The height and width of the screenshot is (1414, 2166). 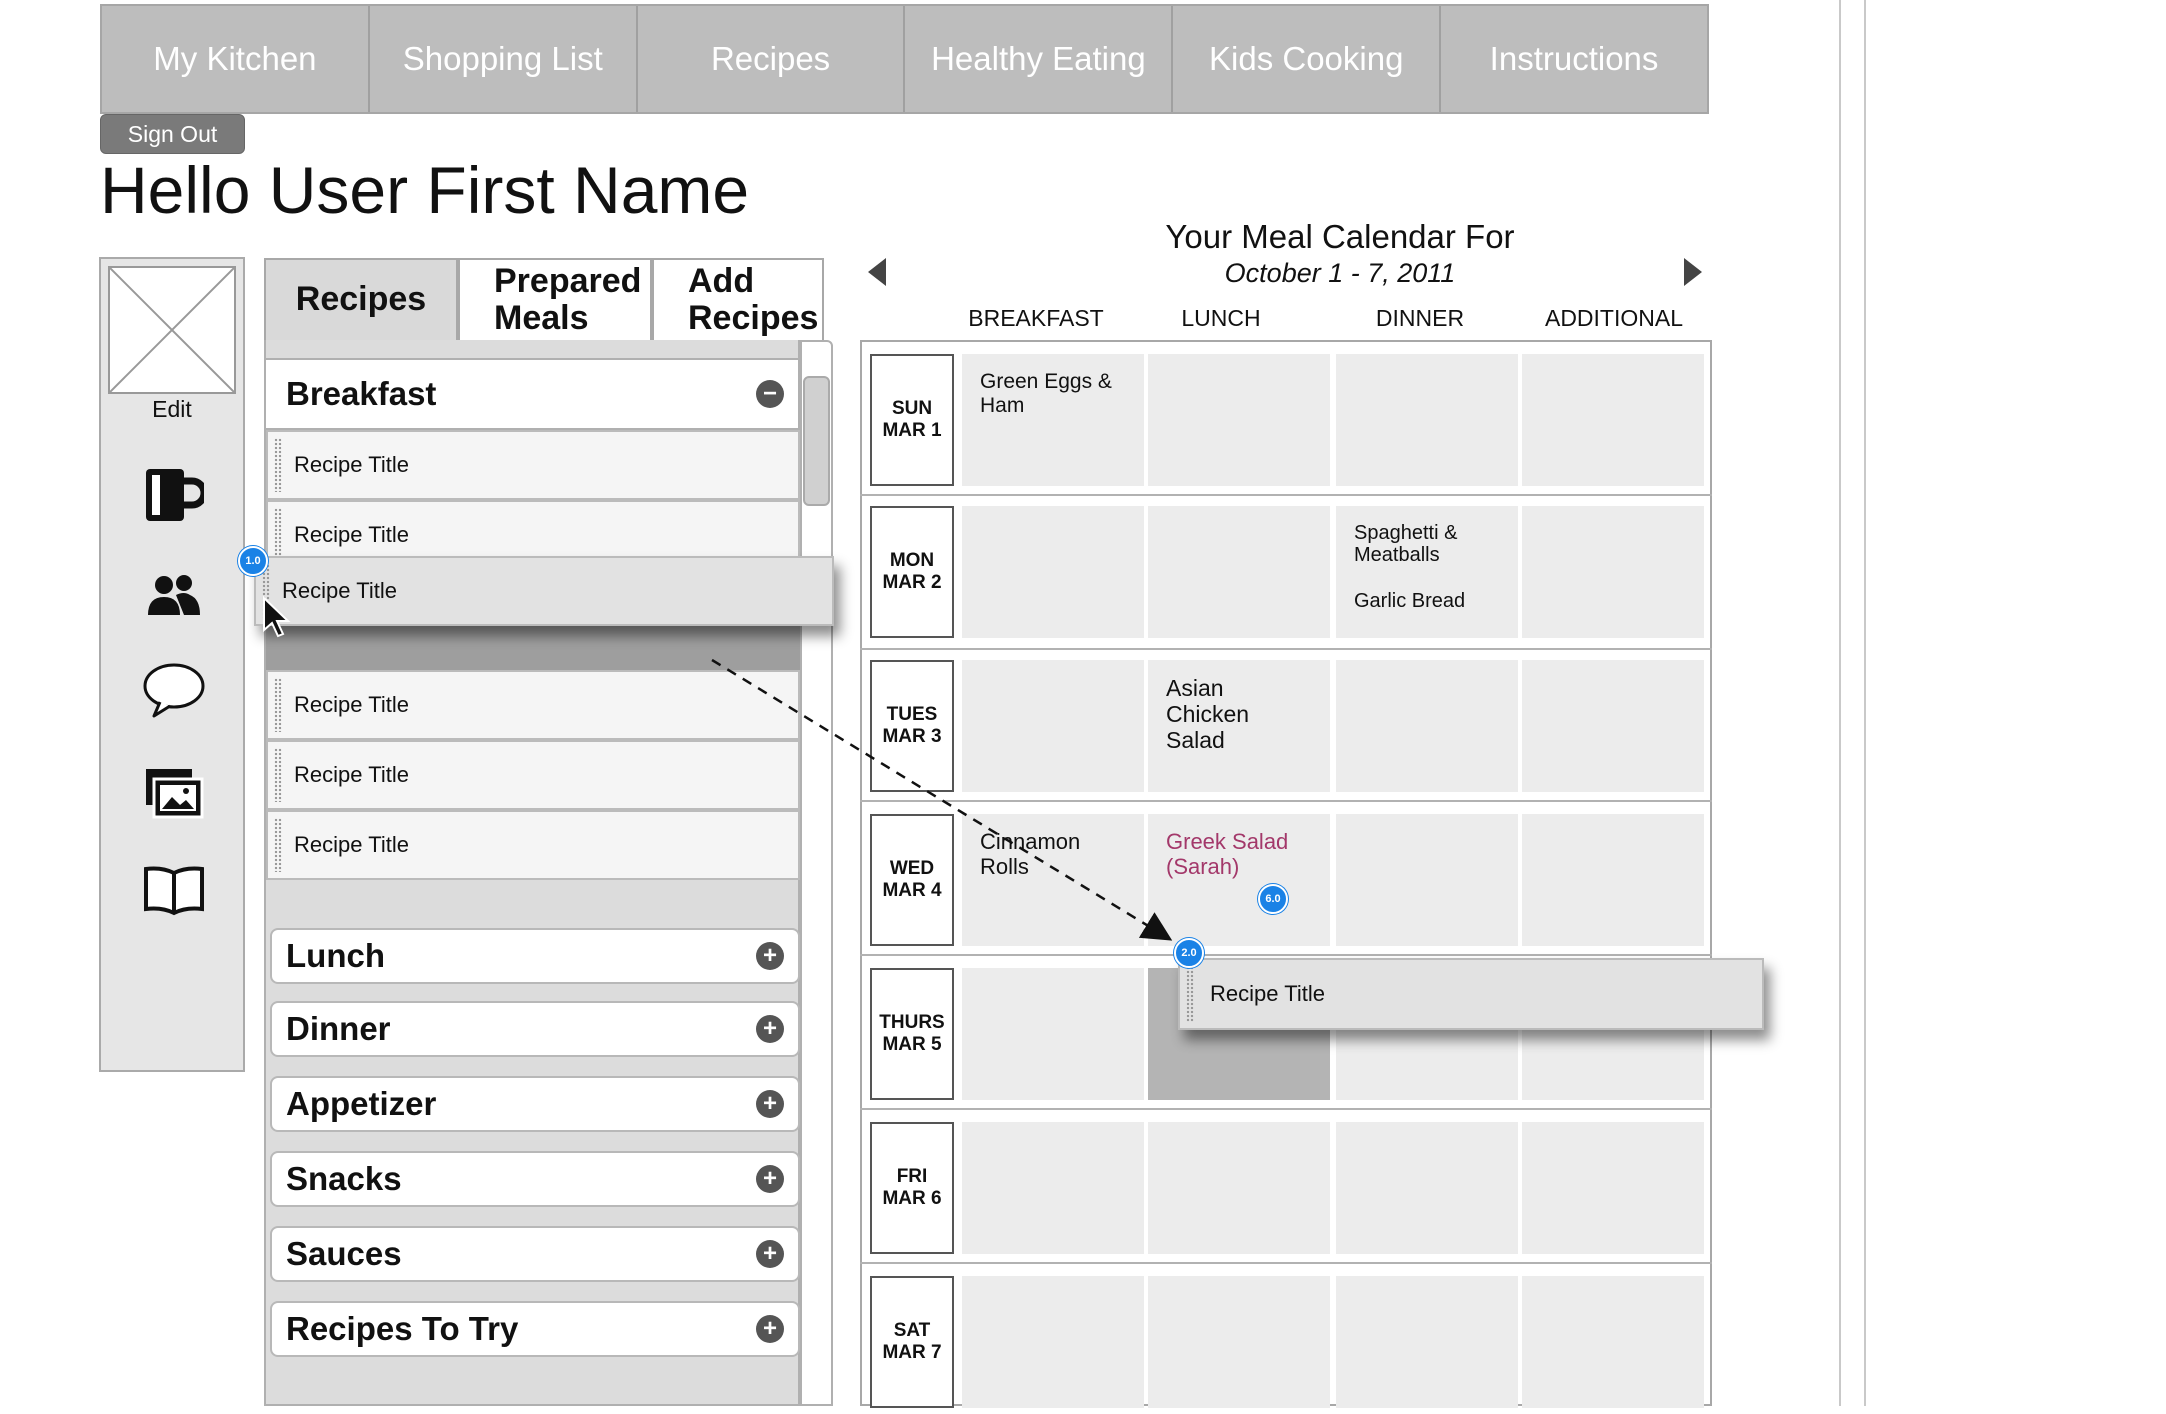 I want to click on annotation-badge: 1.0, so click(x=253, y=561).